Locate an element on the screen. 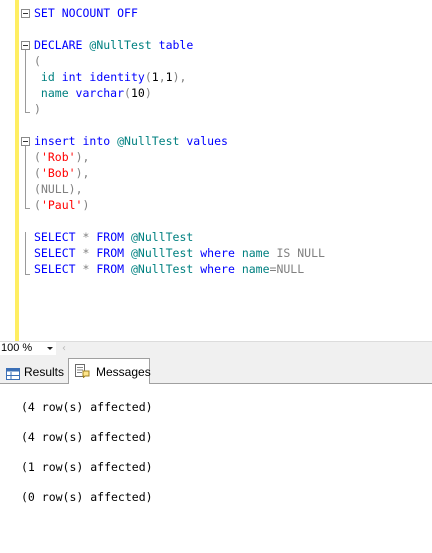 Image resolution: width=432 pixels, height=553 pixels. code-token: values is located at coordinates (207, 141).